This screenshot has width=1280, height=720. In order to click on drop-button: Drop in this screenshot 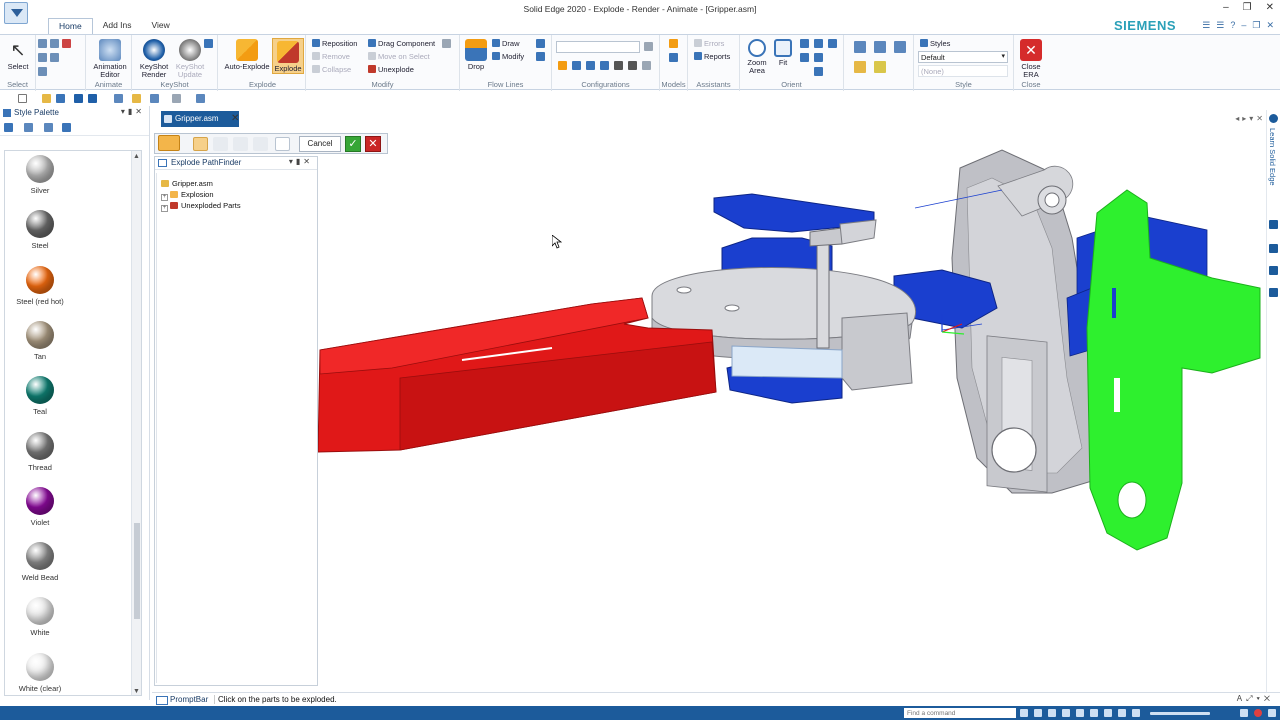, I will do `click(476, 55)`.